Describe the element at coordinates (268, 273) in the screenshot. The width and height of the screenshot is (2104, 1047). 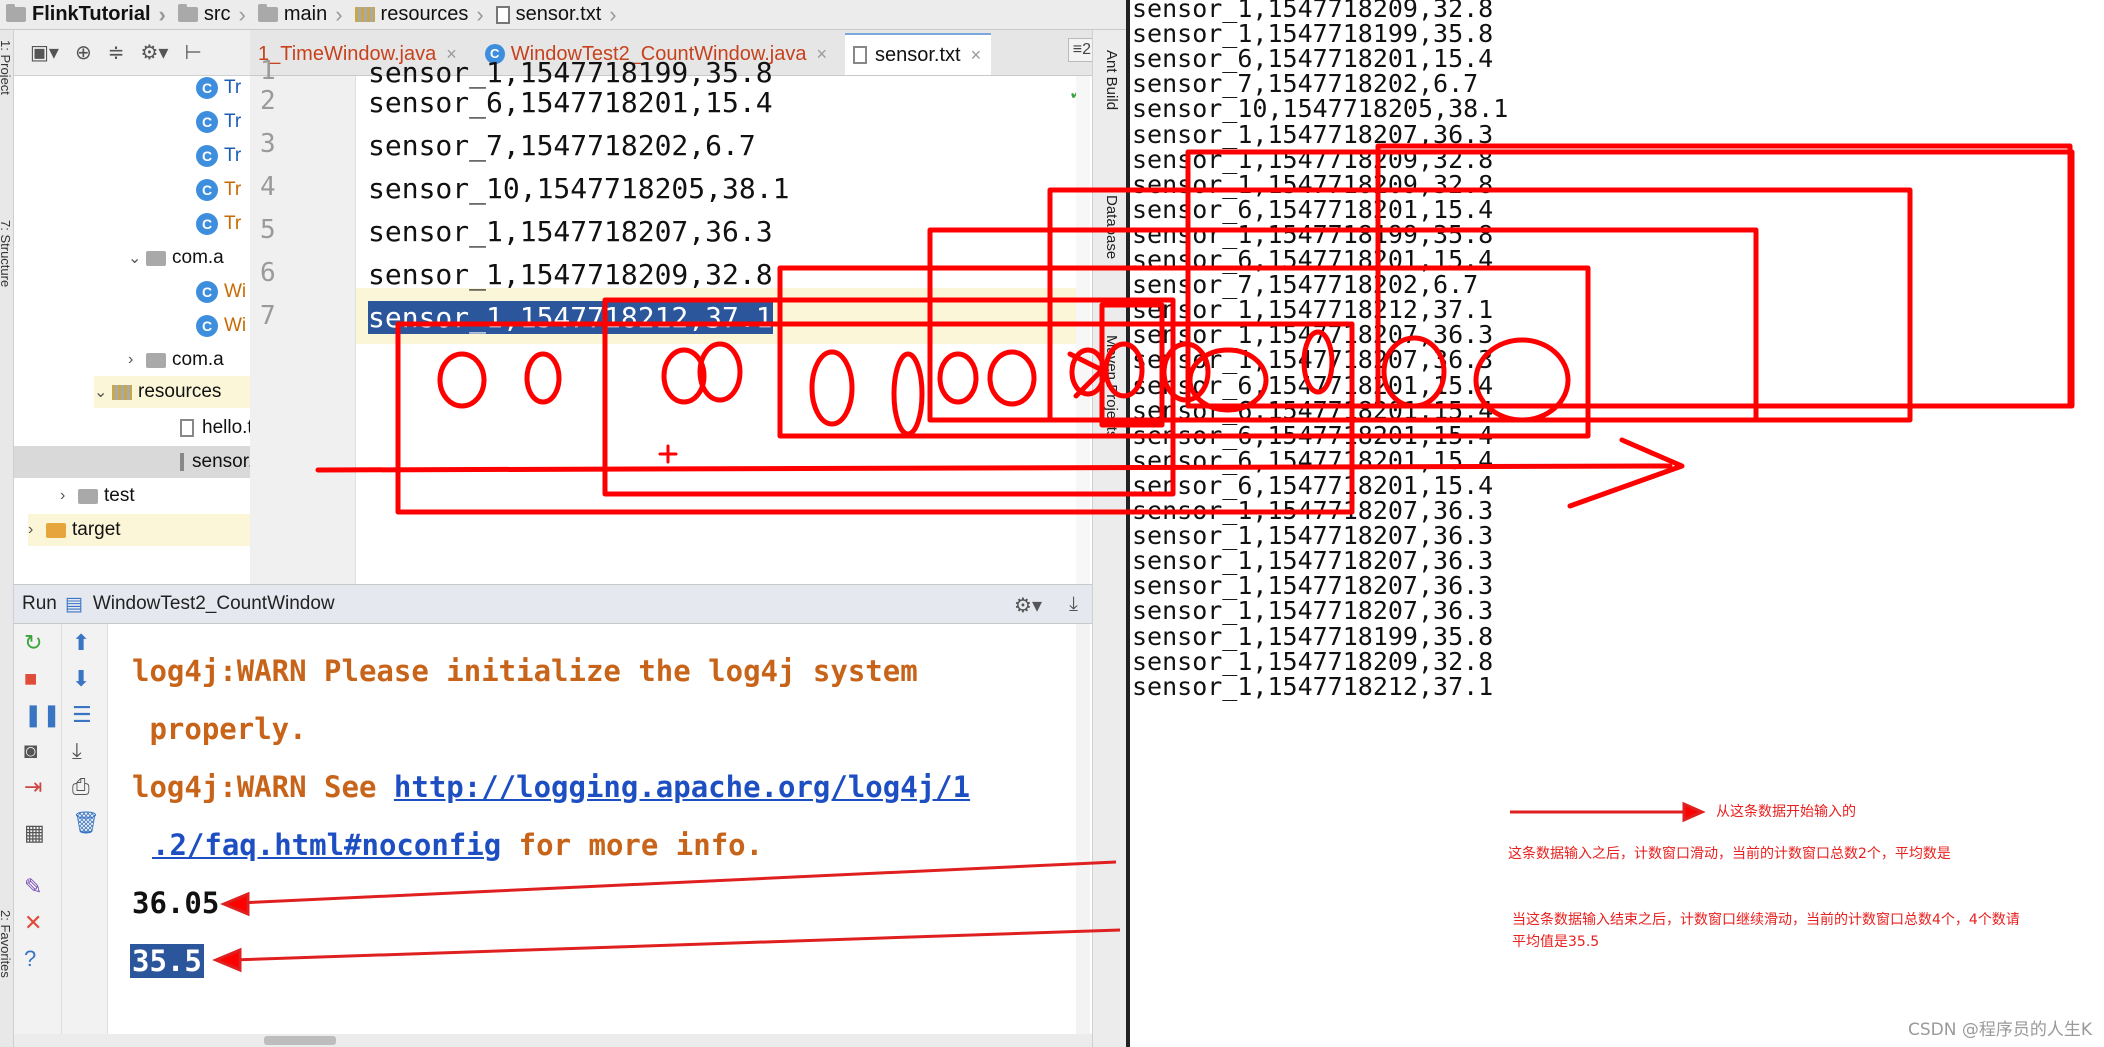
I see `line-number: 6` at that location.